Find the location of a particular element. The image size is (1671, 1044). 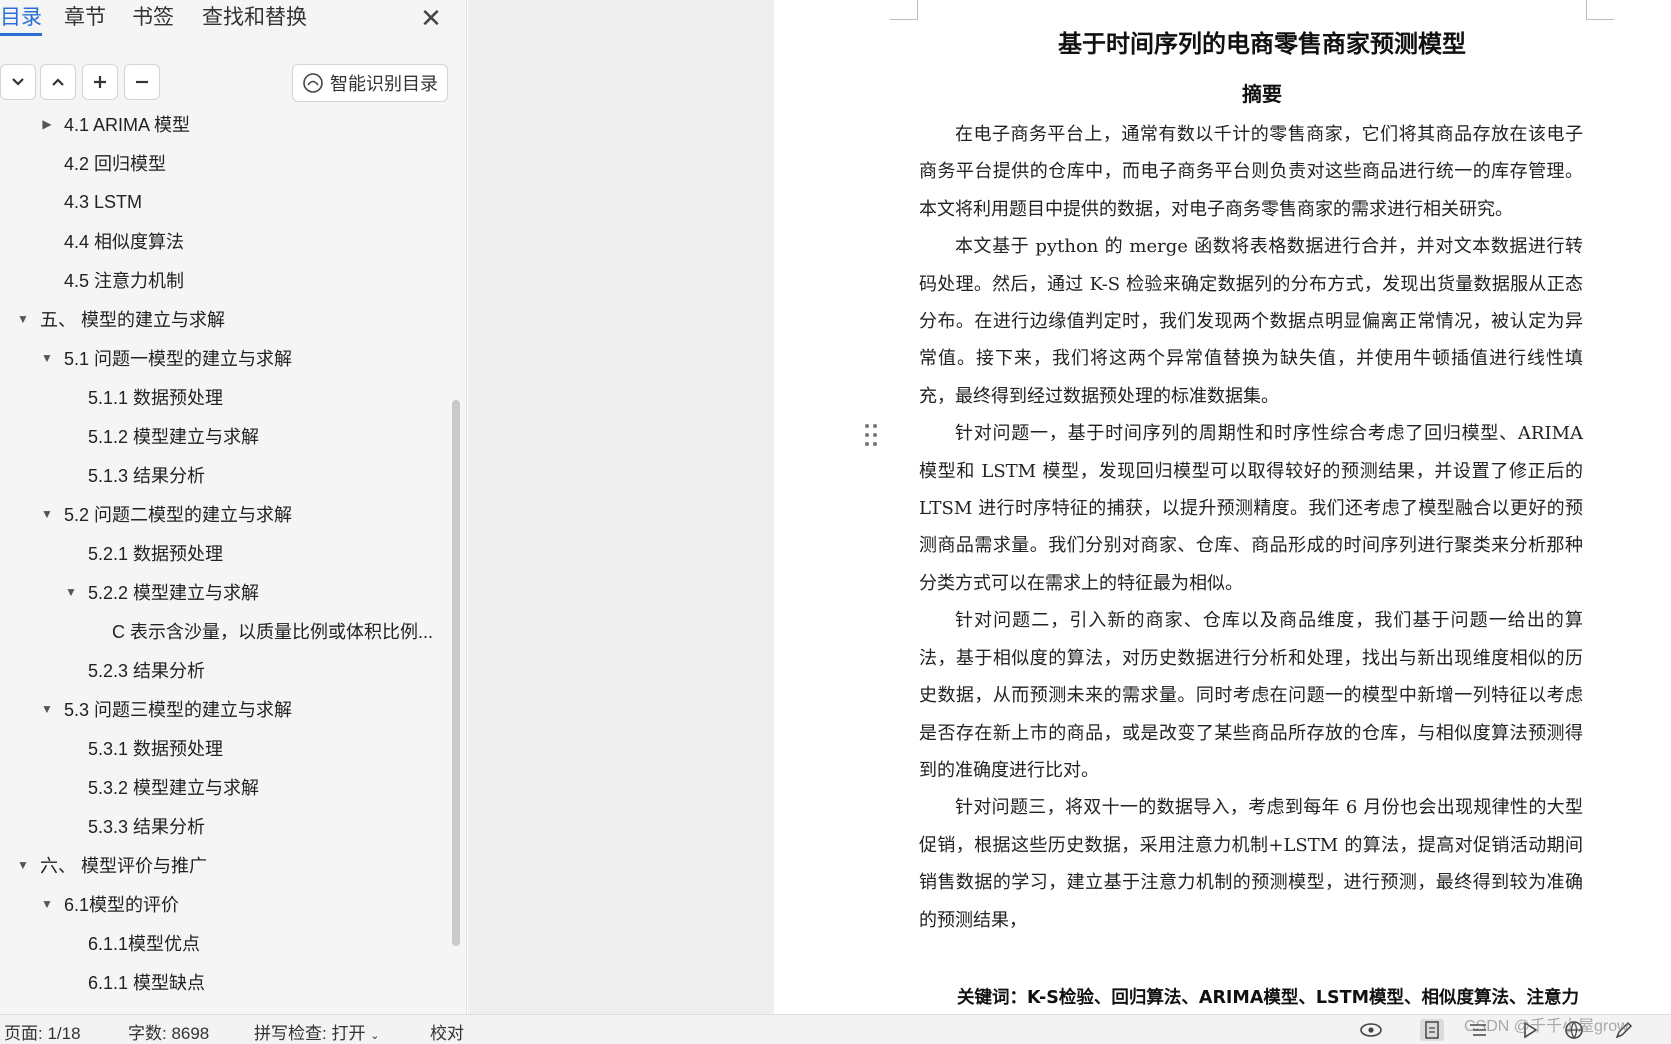

plus-icon is located at coordinates (100, 82).